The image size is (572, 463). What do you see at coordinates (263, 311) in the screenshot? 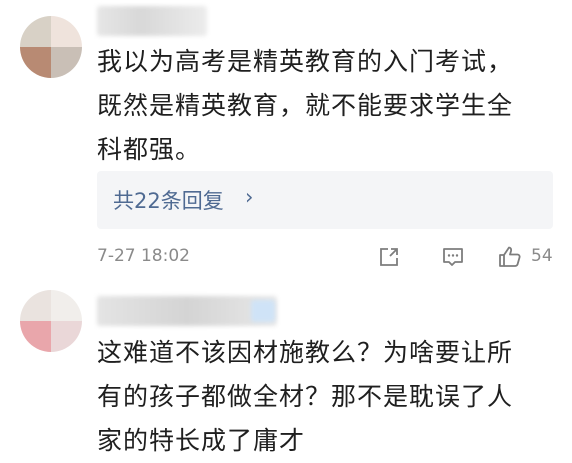
I see `username-redacted-badge` at bounding box center [263, 311].